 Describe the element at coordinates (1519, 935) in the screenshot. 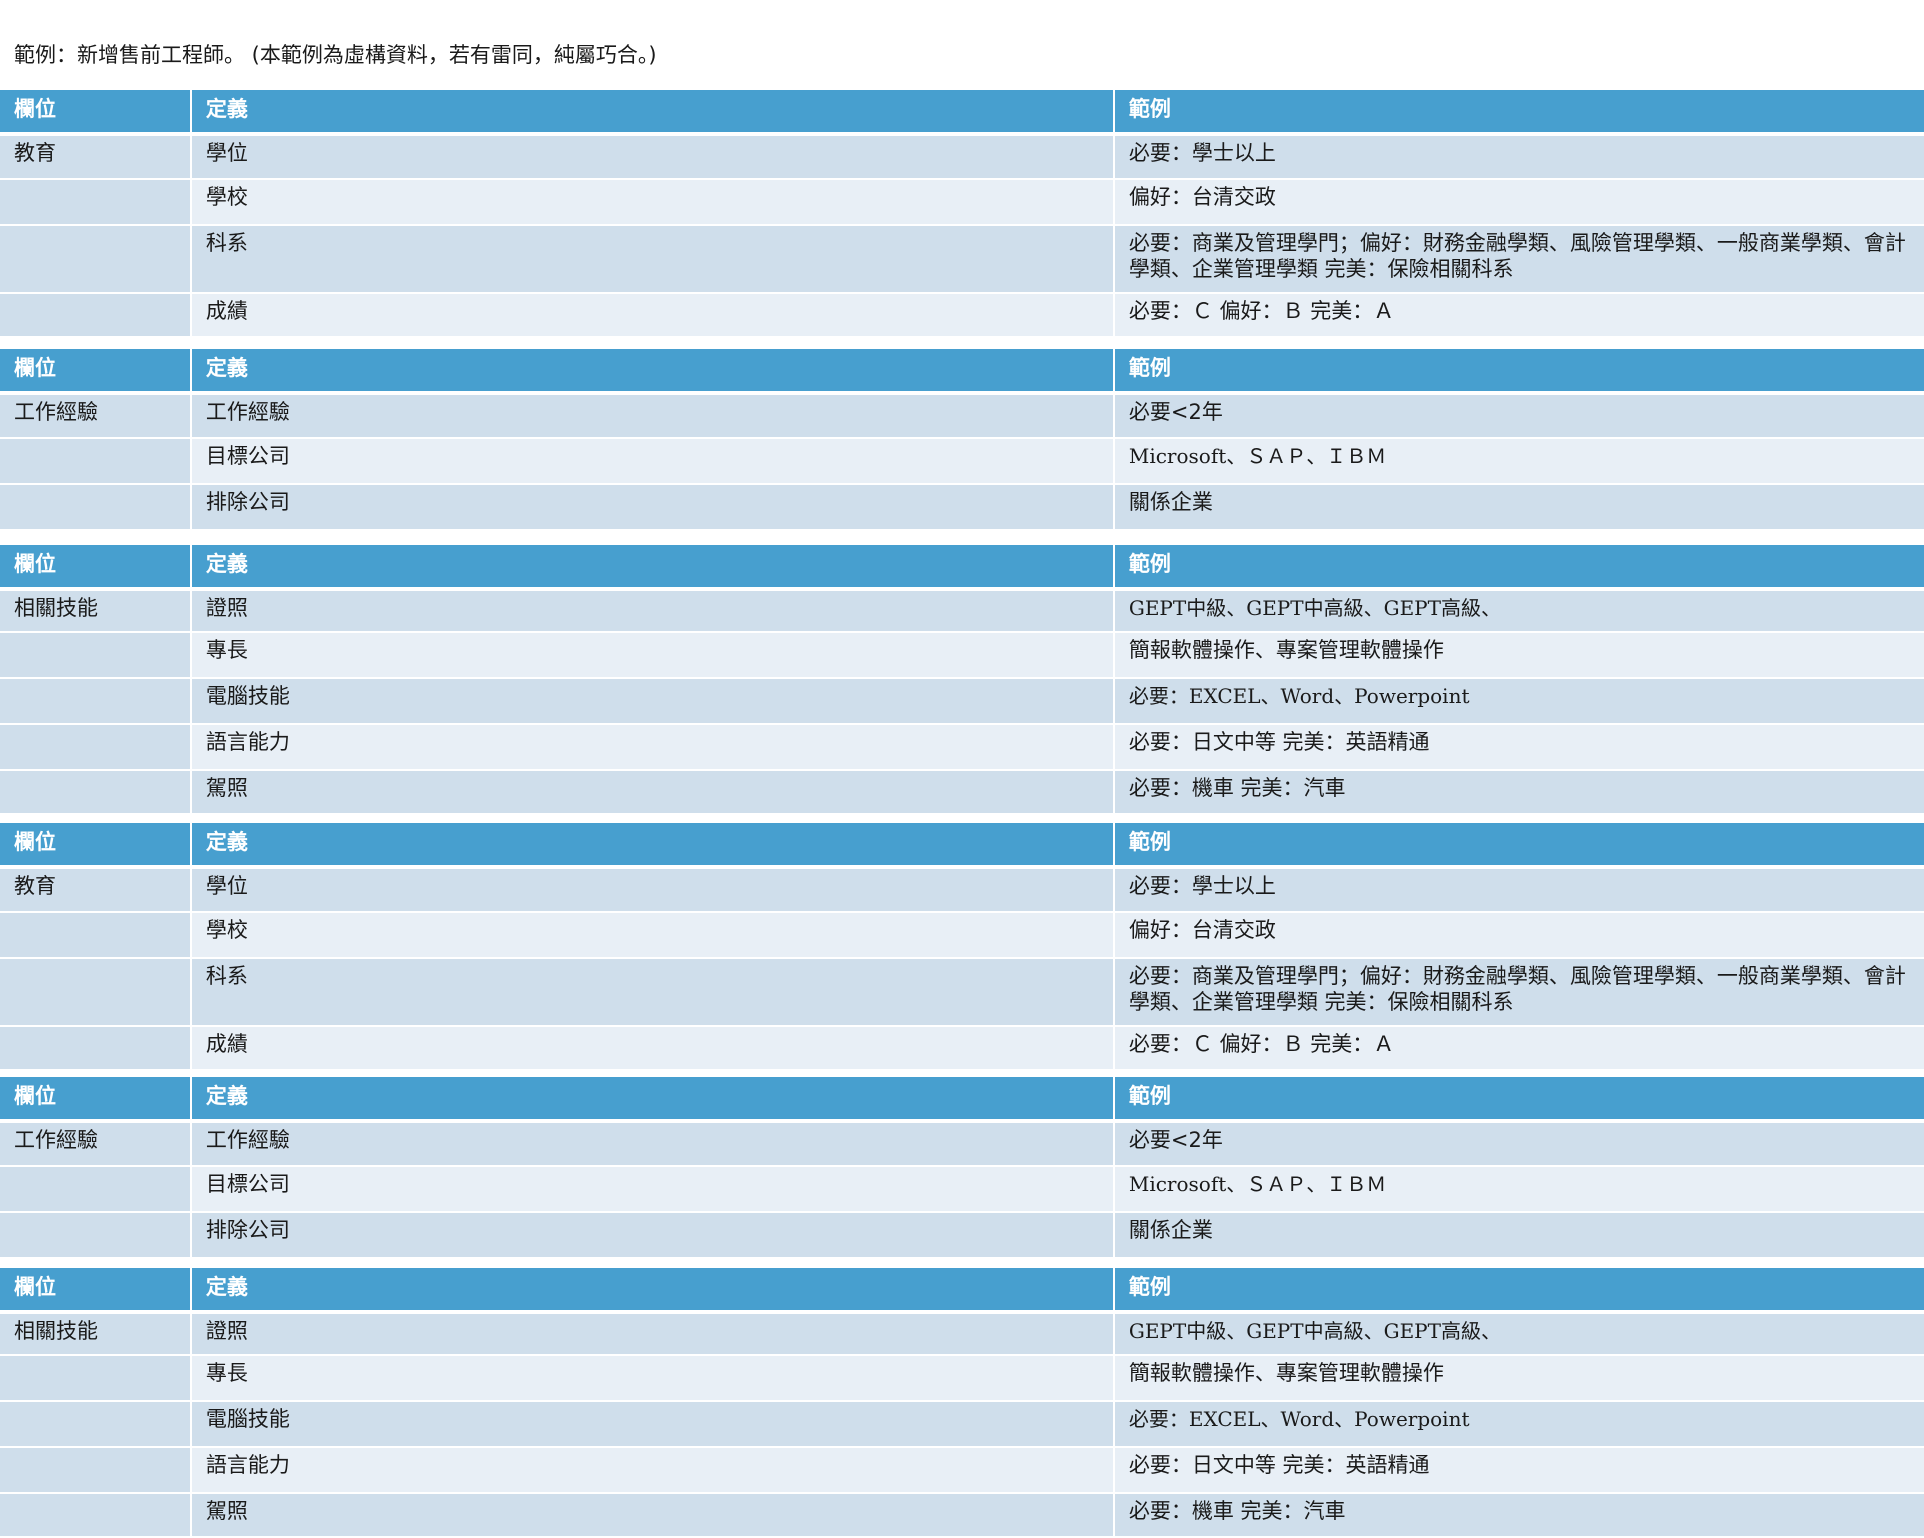

I see `example-cell: 偏好：台清交政` at that location.